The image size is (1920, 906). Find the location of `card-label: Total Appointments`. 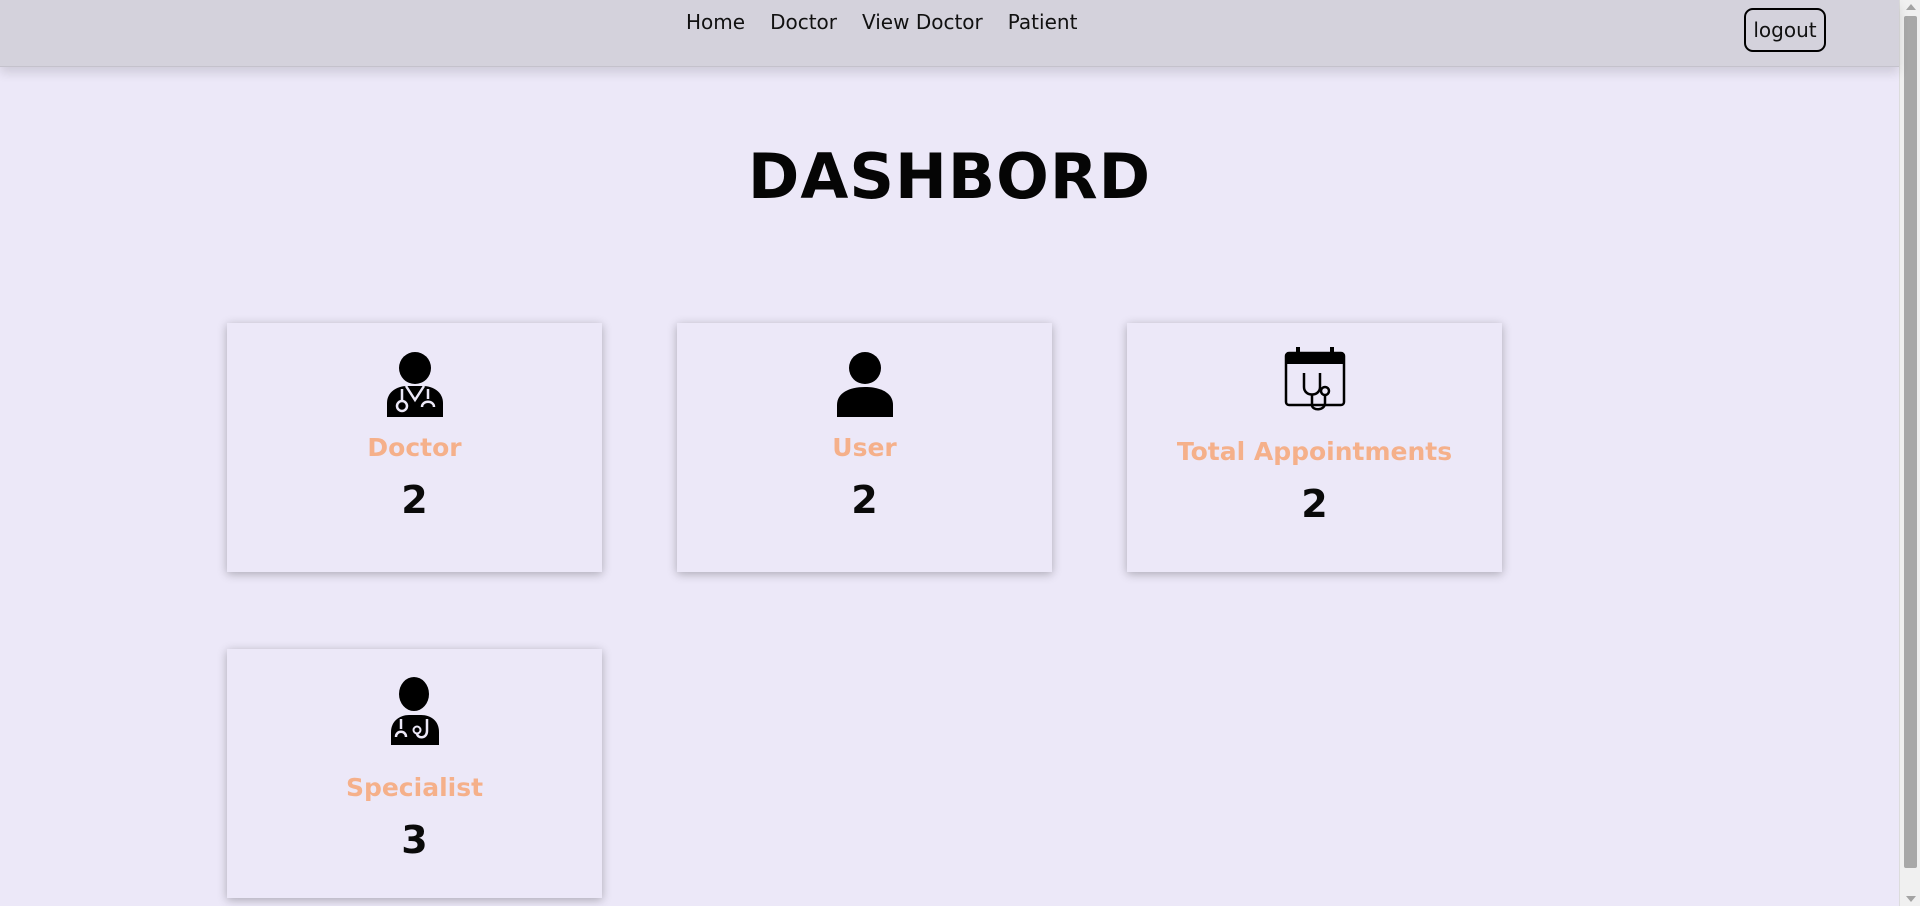

card-label: Total Appointments is located at coordinates (1314, 451).